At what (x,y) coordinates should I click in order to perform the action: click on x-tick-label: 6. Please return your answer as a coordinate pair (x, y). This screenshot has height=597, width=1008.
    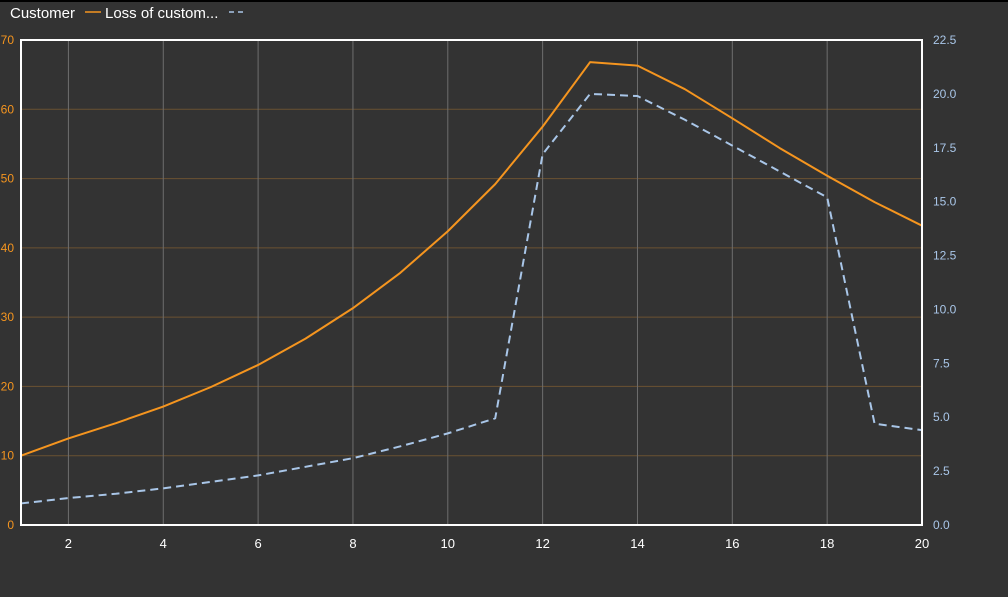
    Looking at the image, I should click on (257, 543).